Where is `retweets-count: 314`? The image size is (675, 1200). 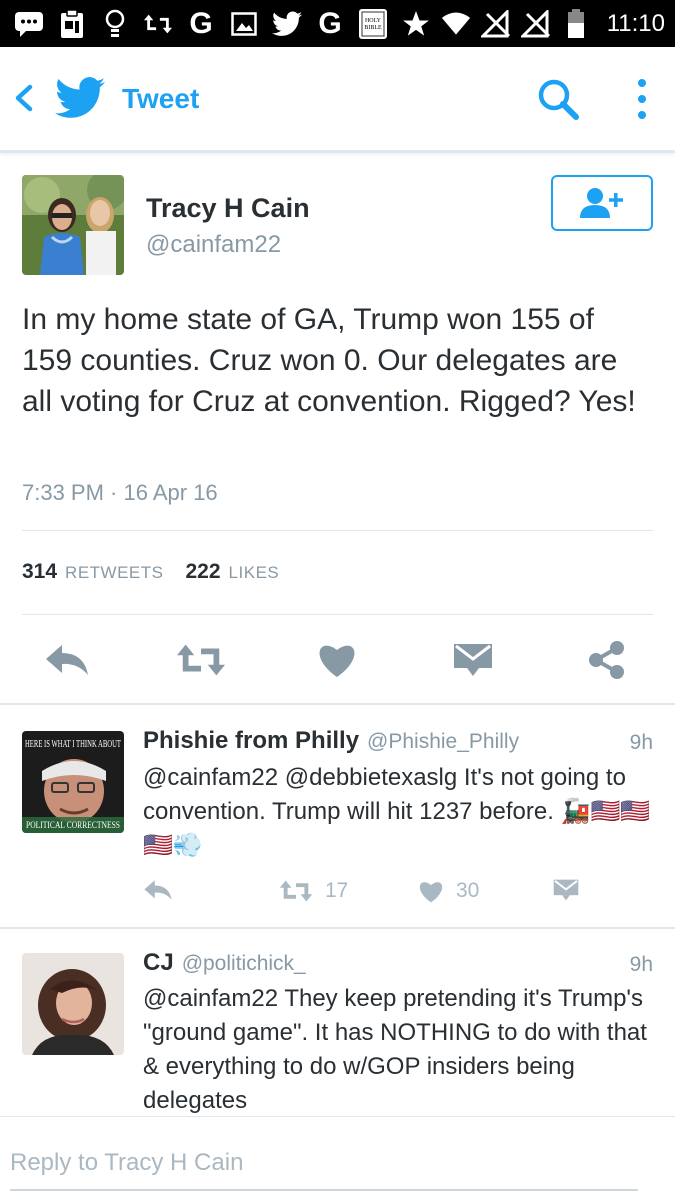 retweets-count: 314 is located at coordinates (39, 572).